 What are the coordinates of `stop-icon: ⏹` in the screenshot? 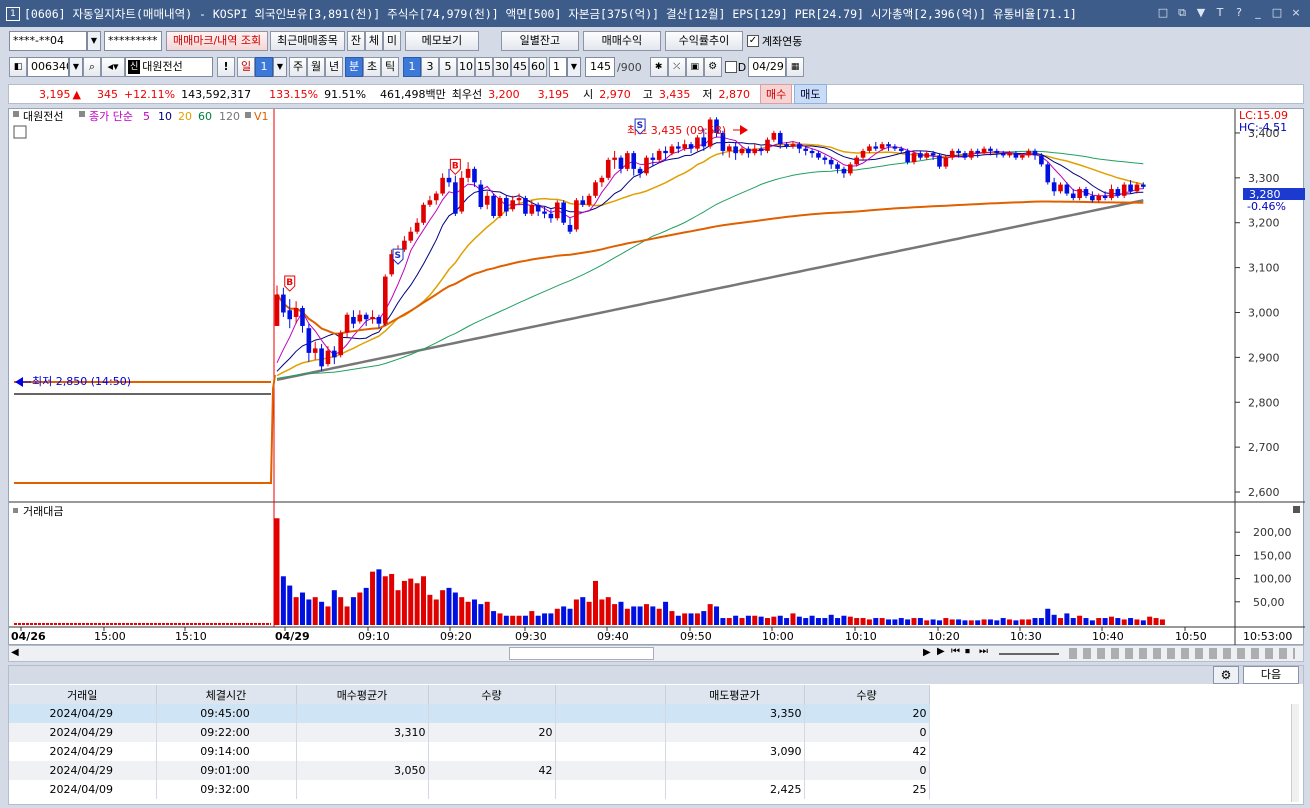 It's located at (967, 651).